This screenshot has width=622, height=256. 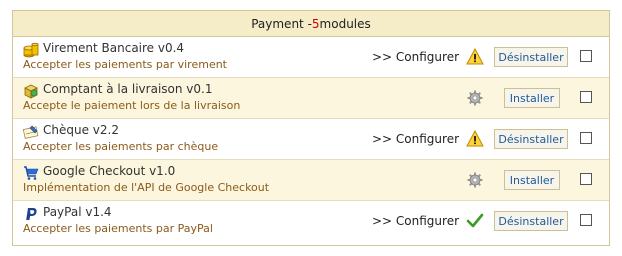 What do you see at coordinates (128, 89) in the screenshot?
I see `module-title: Comptant à la livraison v0.1` at bounding box center [128, 89].